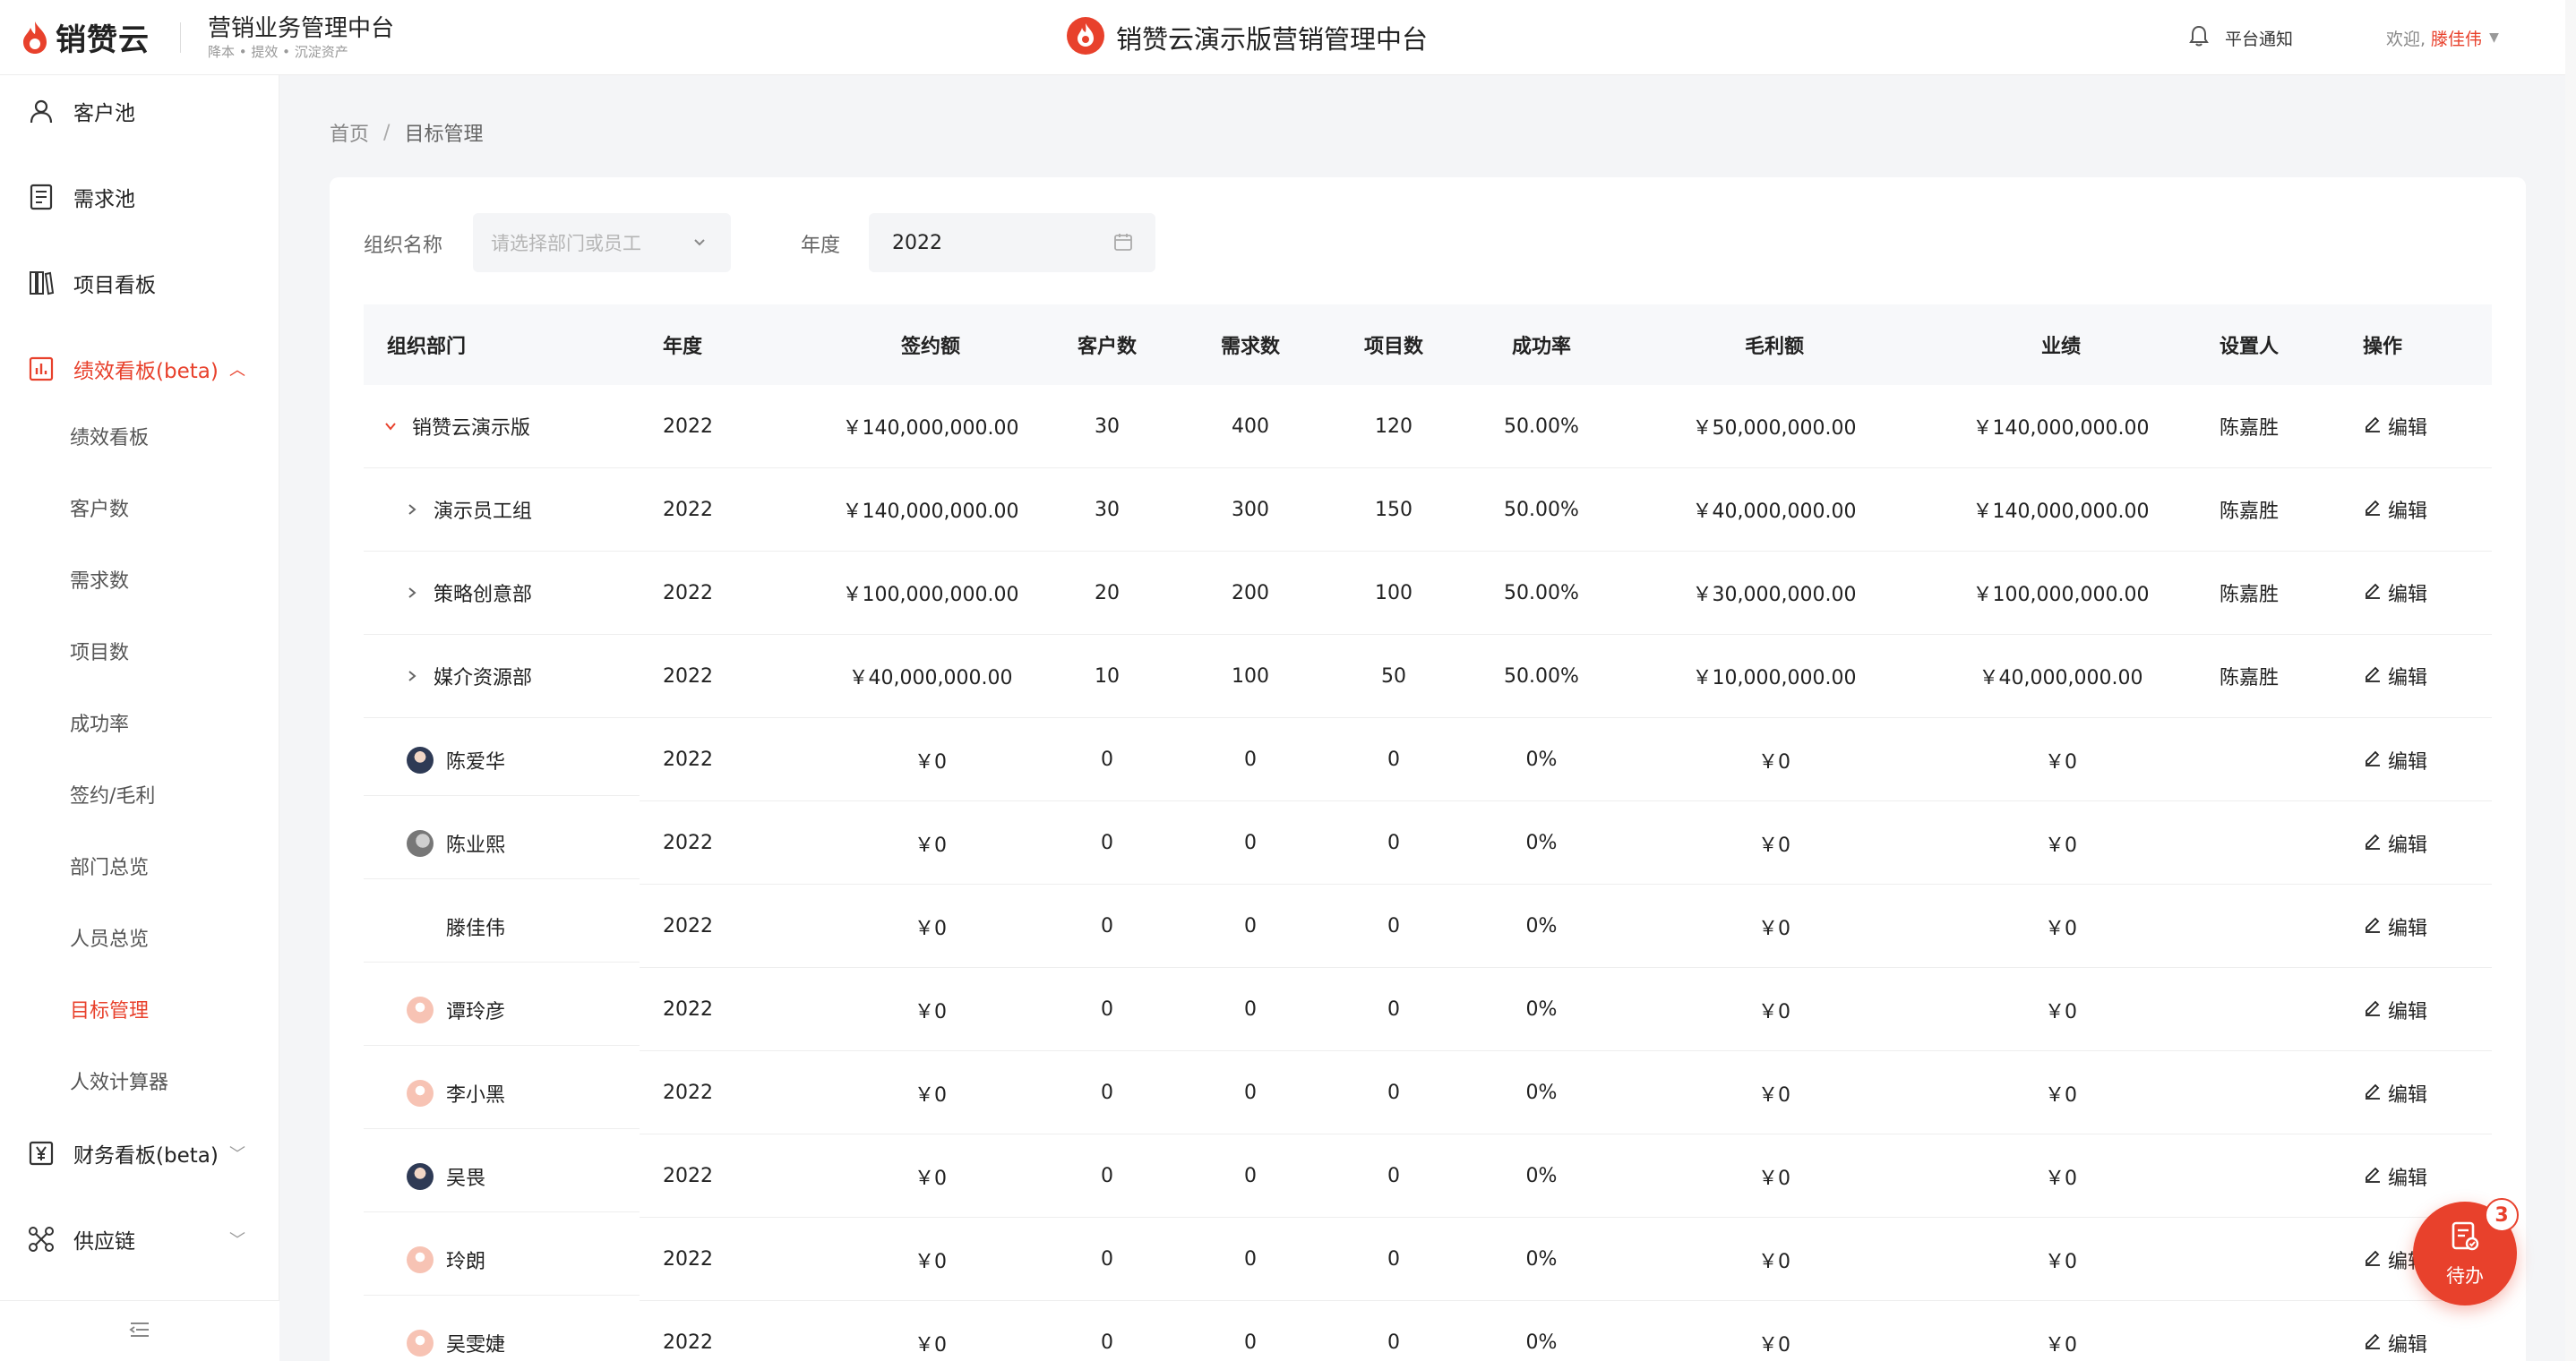 This screenshot has height=1361, width=2576. What do you see at coordinates (1428, 926) in the screenshot?
I see `table-row: 滕佳伟 2022 ￥0 0 0 0 0% ￥0 ￥0 编辑` at bounding box center [1428, 926].